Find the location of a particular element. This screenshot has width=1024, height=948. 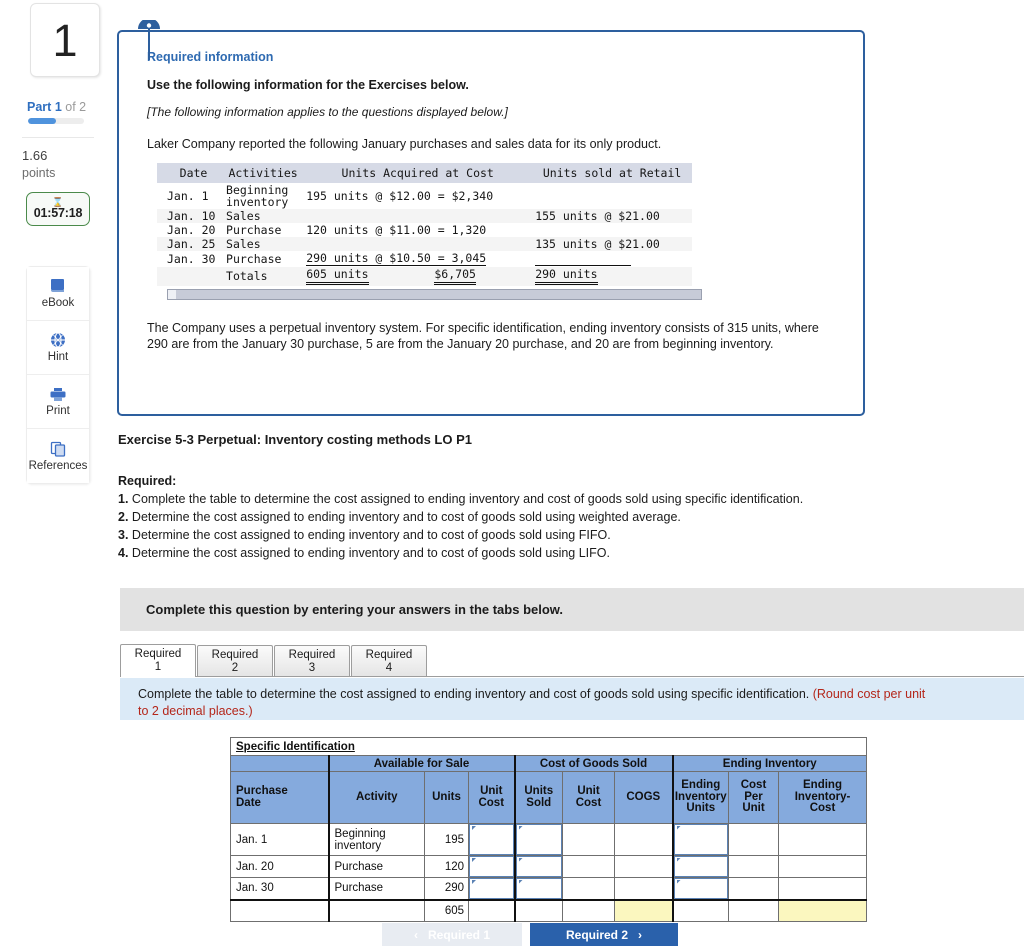

required-label: Required: is located at coordinates (147, 481).